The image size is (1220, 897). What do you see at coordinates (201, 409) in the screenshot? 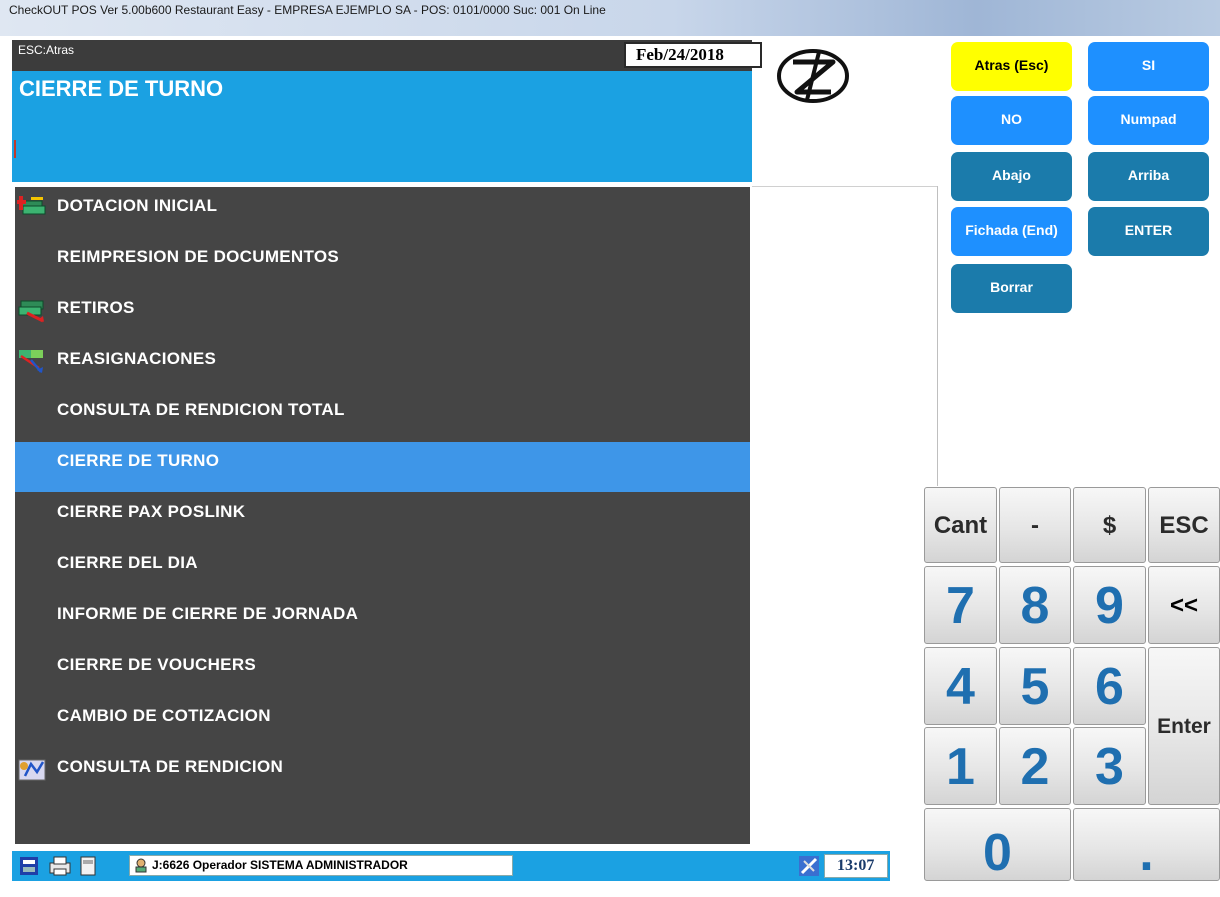
I see `menu-item-label: CONSULTA DE RENDICION TOTAL` at bounding box center [201, 409].